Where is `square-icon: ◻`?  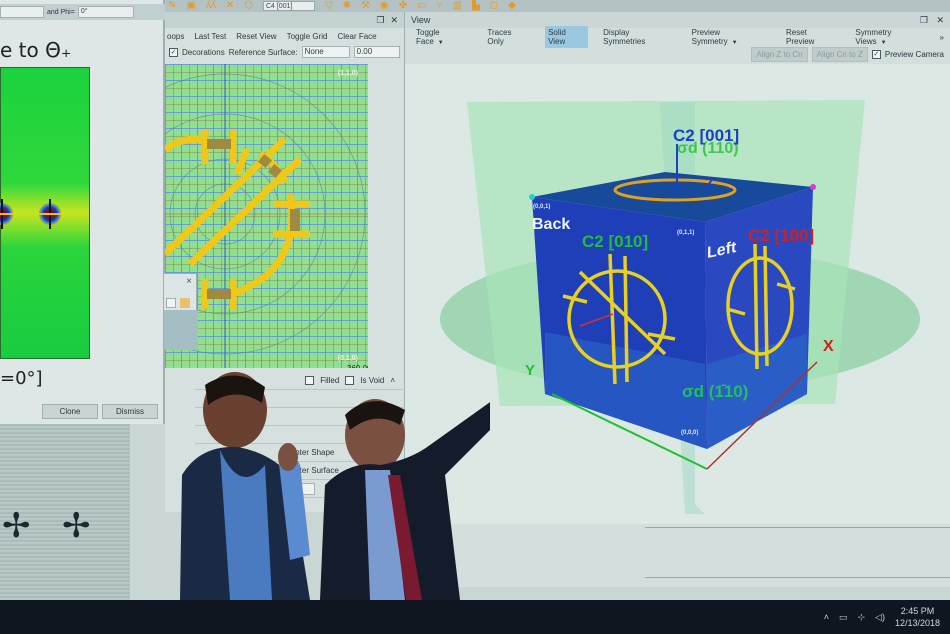
square-icon: ◻ is located at coordinates (494, 6).